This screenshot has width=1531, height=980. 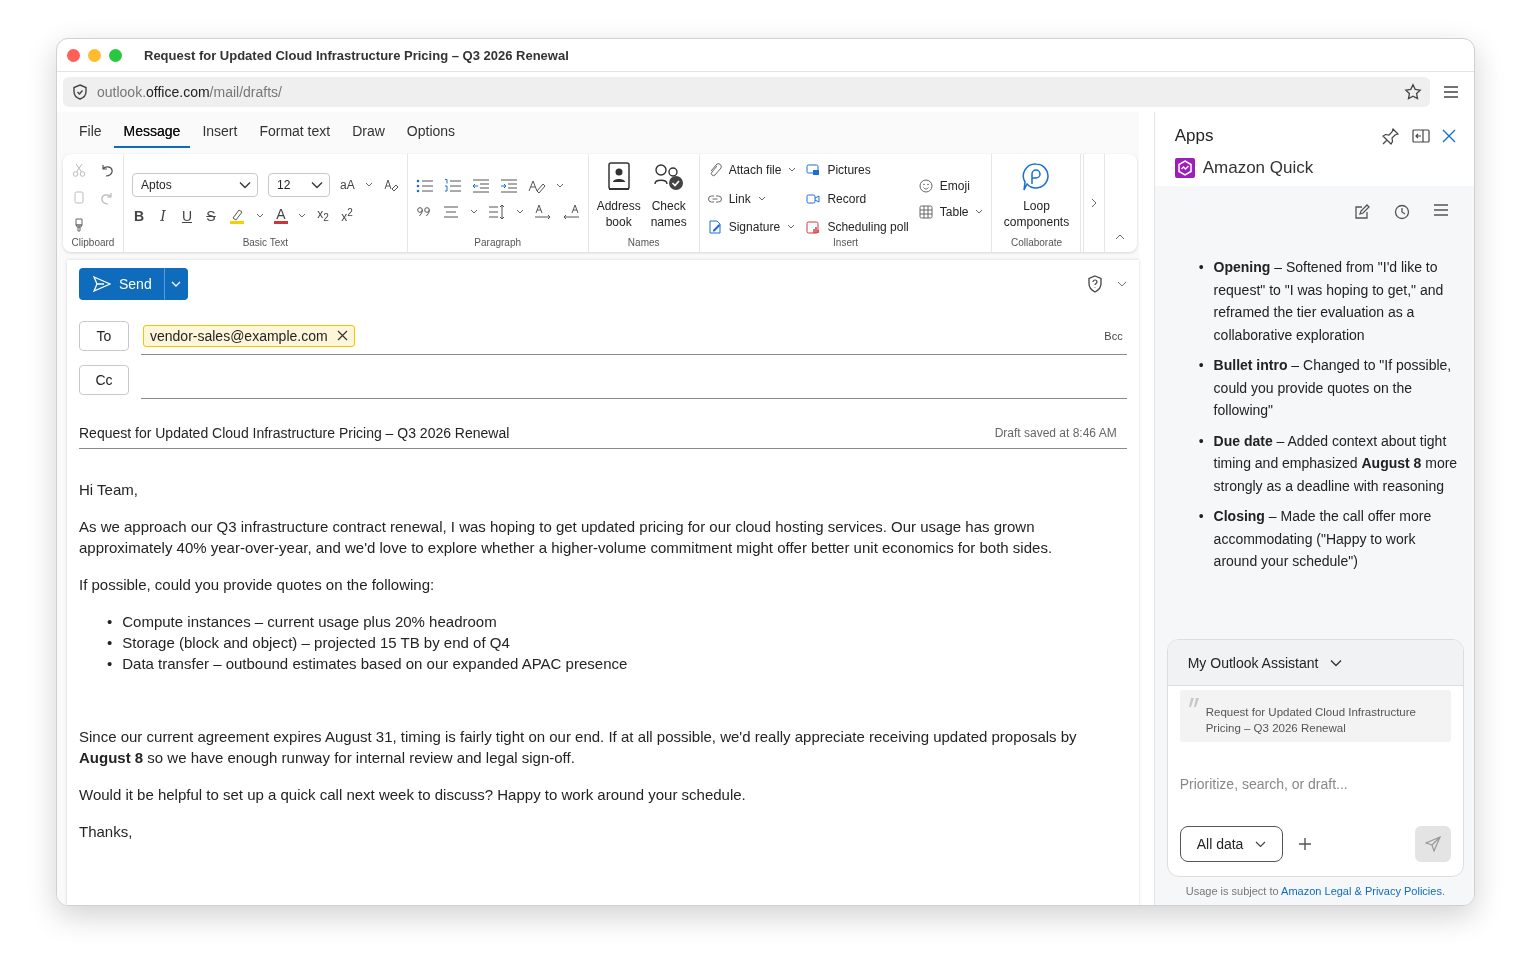 I want to click on sensitivity-shield-icon, so click(x=1094, y=284).